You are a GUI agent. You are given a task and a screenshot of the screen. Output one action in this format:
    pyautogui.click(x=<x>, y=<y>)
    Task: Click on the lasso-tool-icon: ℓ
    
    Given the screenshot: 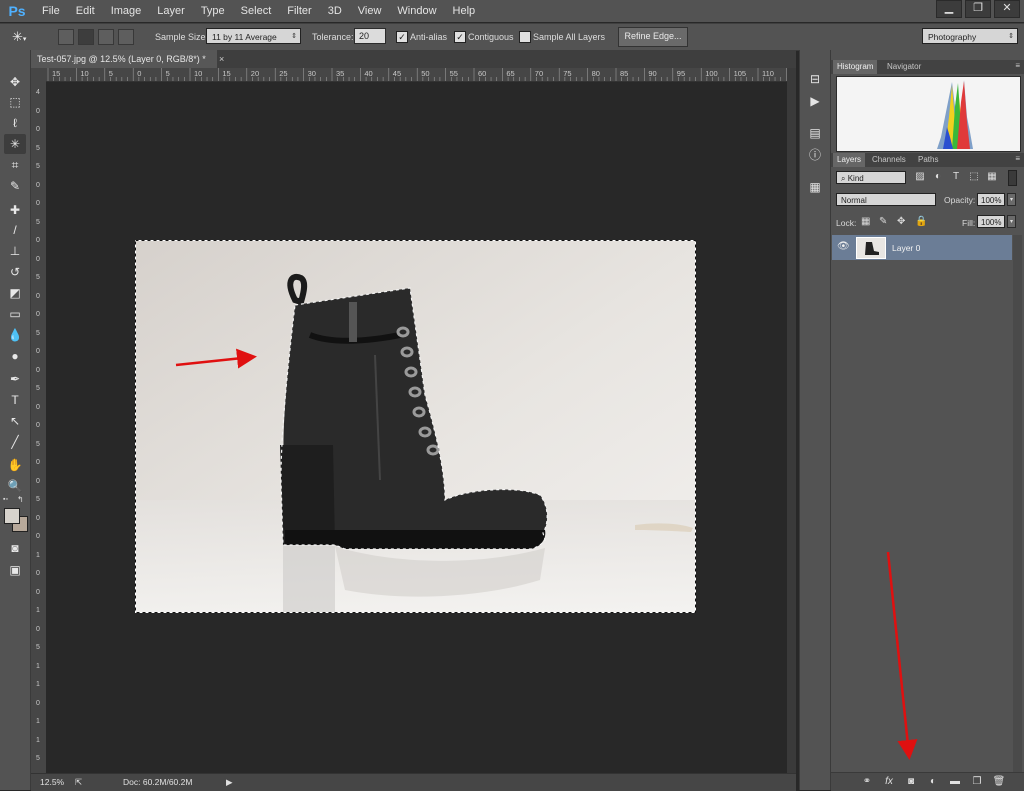 What is the action you would take?
    pyautogui.click(x=15, y=123)
    